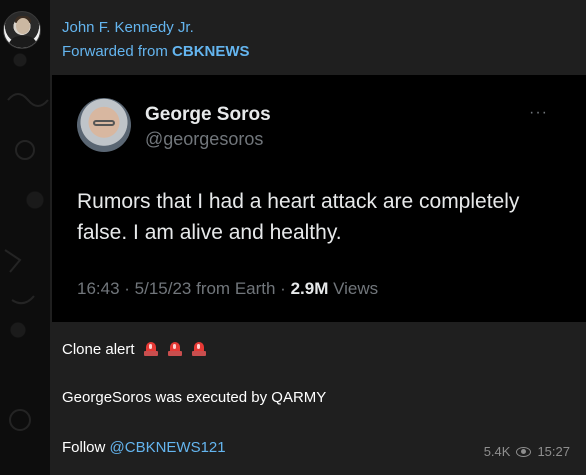  What do you see at coordinates (309, 288) in the screenshot?
I see `tweet-views-count: 2.9M` at bounding box center [309, 288].